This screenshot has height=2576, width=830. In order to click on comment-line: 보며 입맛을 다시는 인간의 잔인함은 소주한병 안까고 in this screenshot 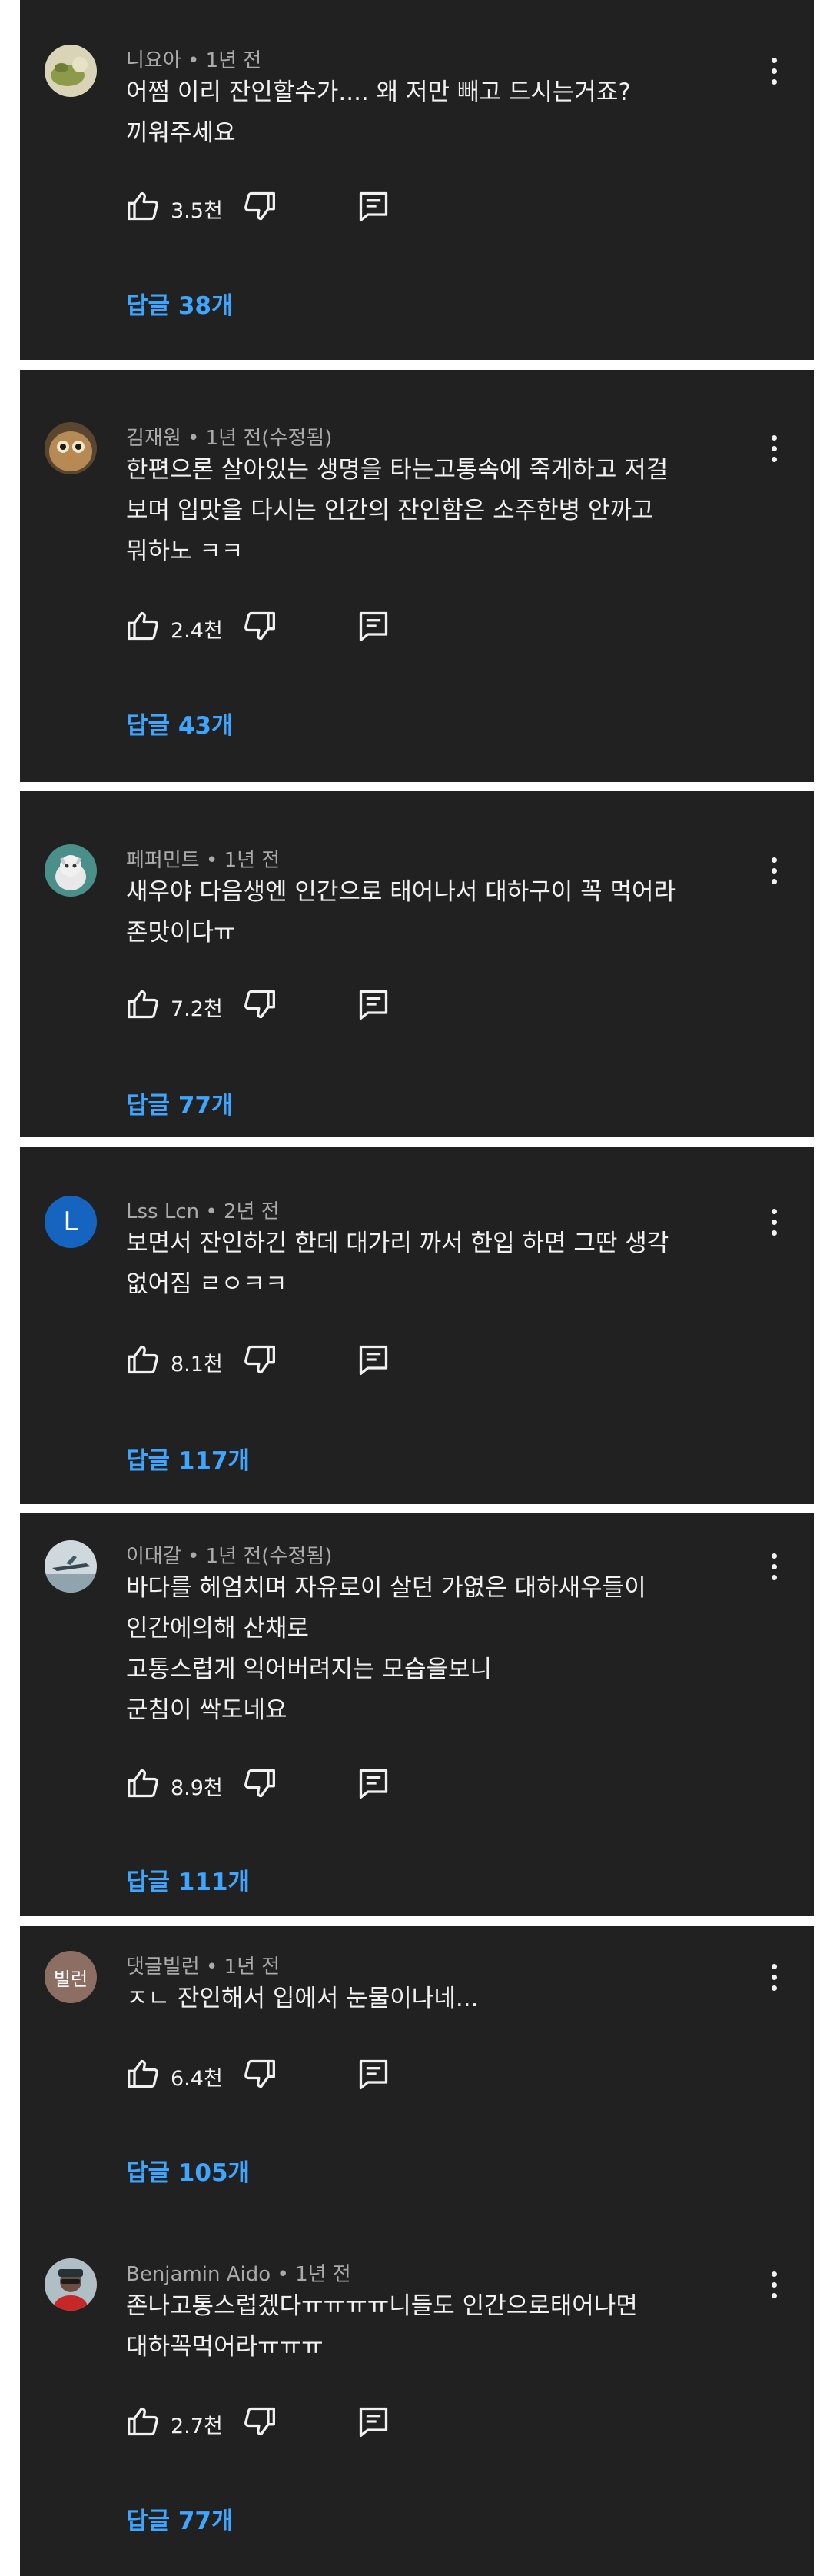, I will do `click(390, 510)`.